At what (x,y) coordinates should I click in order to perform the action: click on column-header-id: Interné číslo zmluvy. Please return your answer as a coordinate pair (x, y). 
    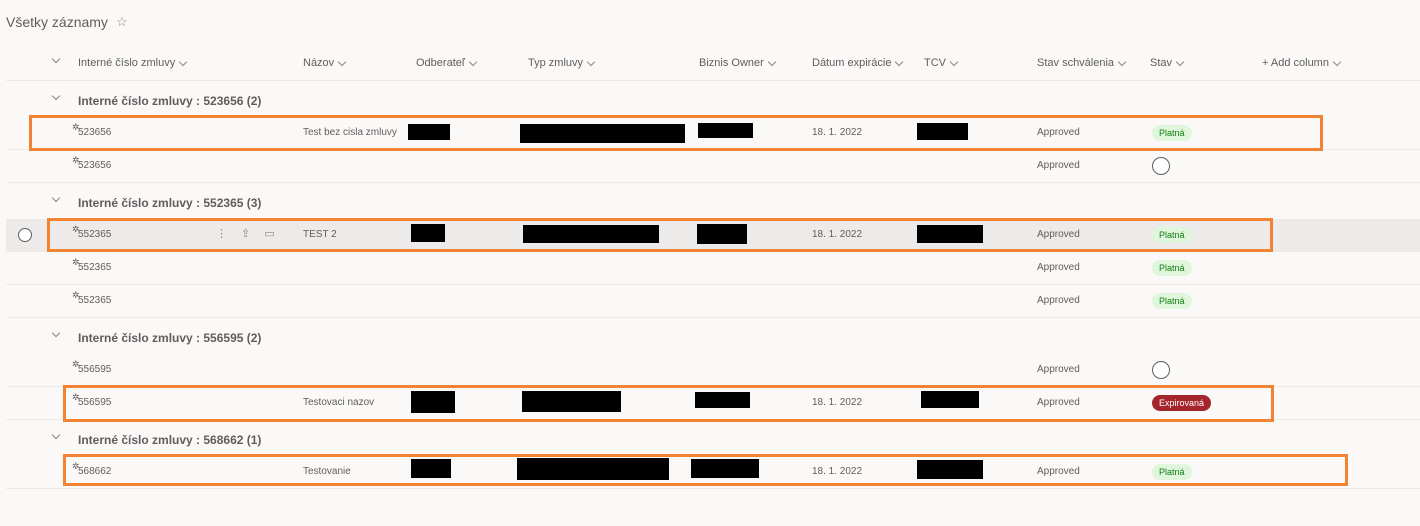
    Looking at the image, I should click on (133, 63).